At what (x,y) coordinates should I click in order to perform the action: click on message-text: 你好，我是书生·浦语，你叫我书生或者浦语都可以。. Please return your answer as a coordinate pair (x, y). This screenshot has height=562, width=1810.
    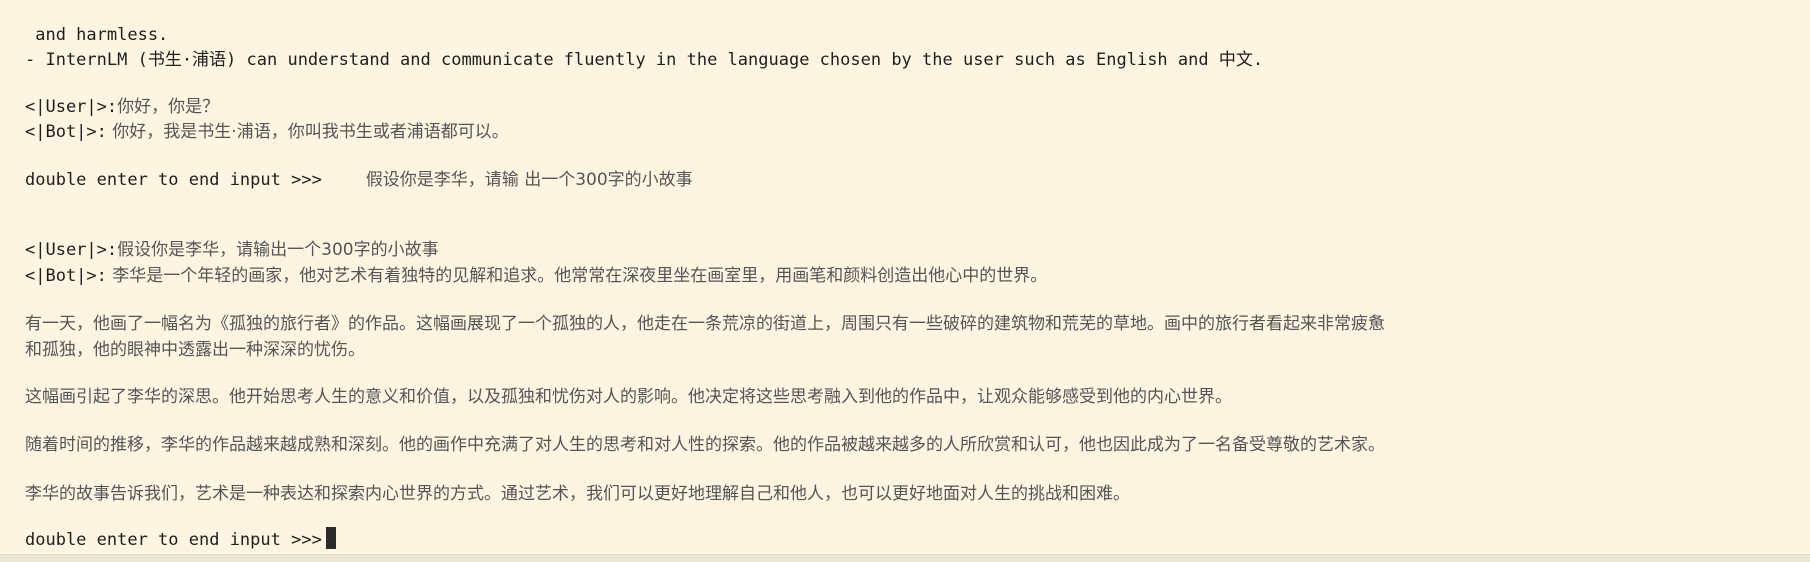
    Looking at the image, I should click on (307, 132).